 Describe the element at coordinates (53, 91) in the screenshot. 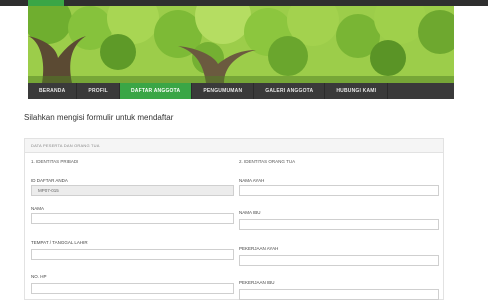

I see `nav-item-beranda: BERANDA` at that location.